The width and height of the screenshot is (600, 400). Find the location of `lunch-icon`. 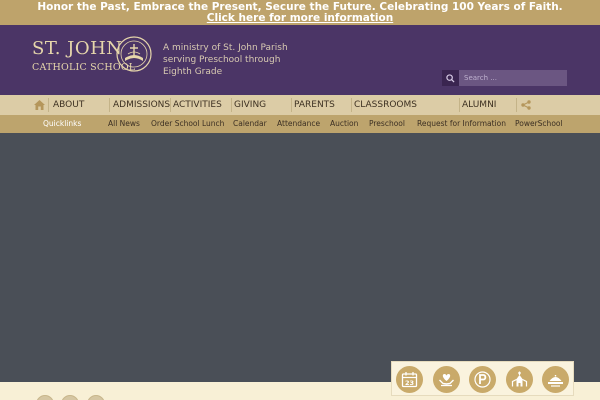

lunch-icon is located at coordinates (555, 381).